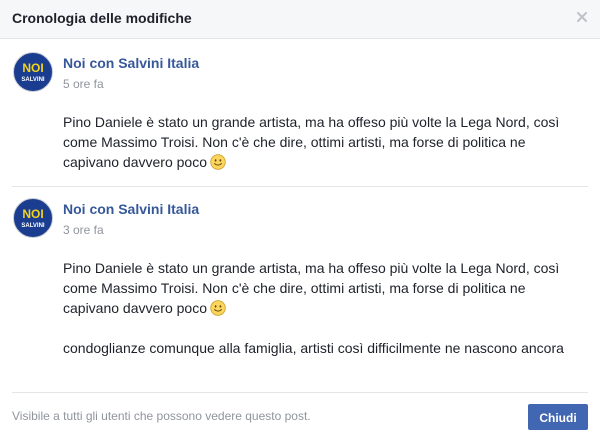 This screenshot has width=600, height=443. What do you see at coordinates (83, 230) in the screenshot?
I see `timestamp-link: 3 ore fa` at bounding box center [83, 230].